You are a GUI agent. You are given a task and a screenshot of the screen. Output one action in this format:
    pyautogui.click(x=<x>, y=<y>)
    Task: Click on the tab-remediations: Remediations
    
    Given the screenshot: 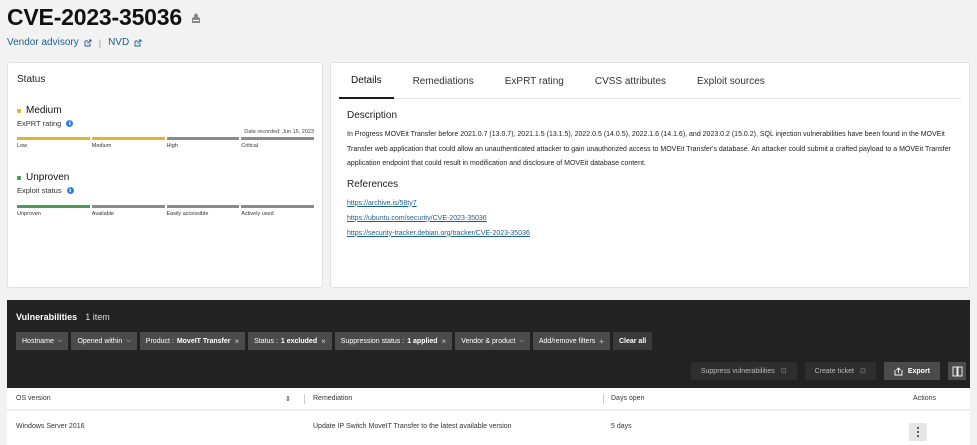 What is the action you would take?
    pyautogui.click(x=443, y=81)
    